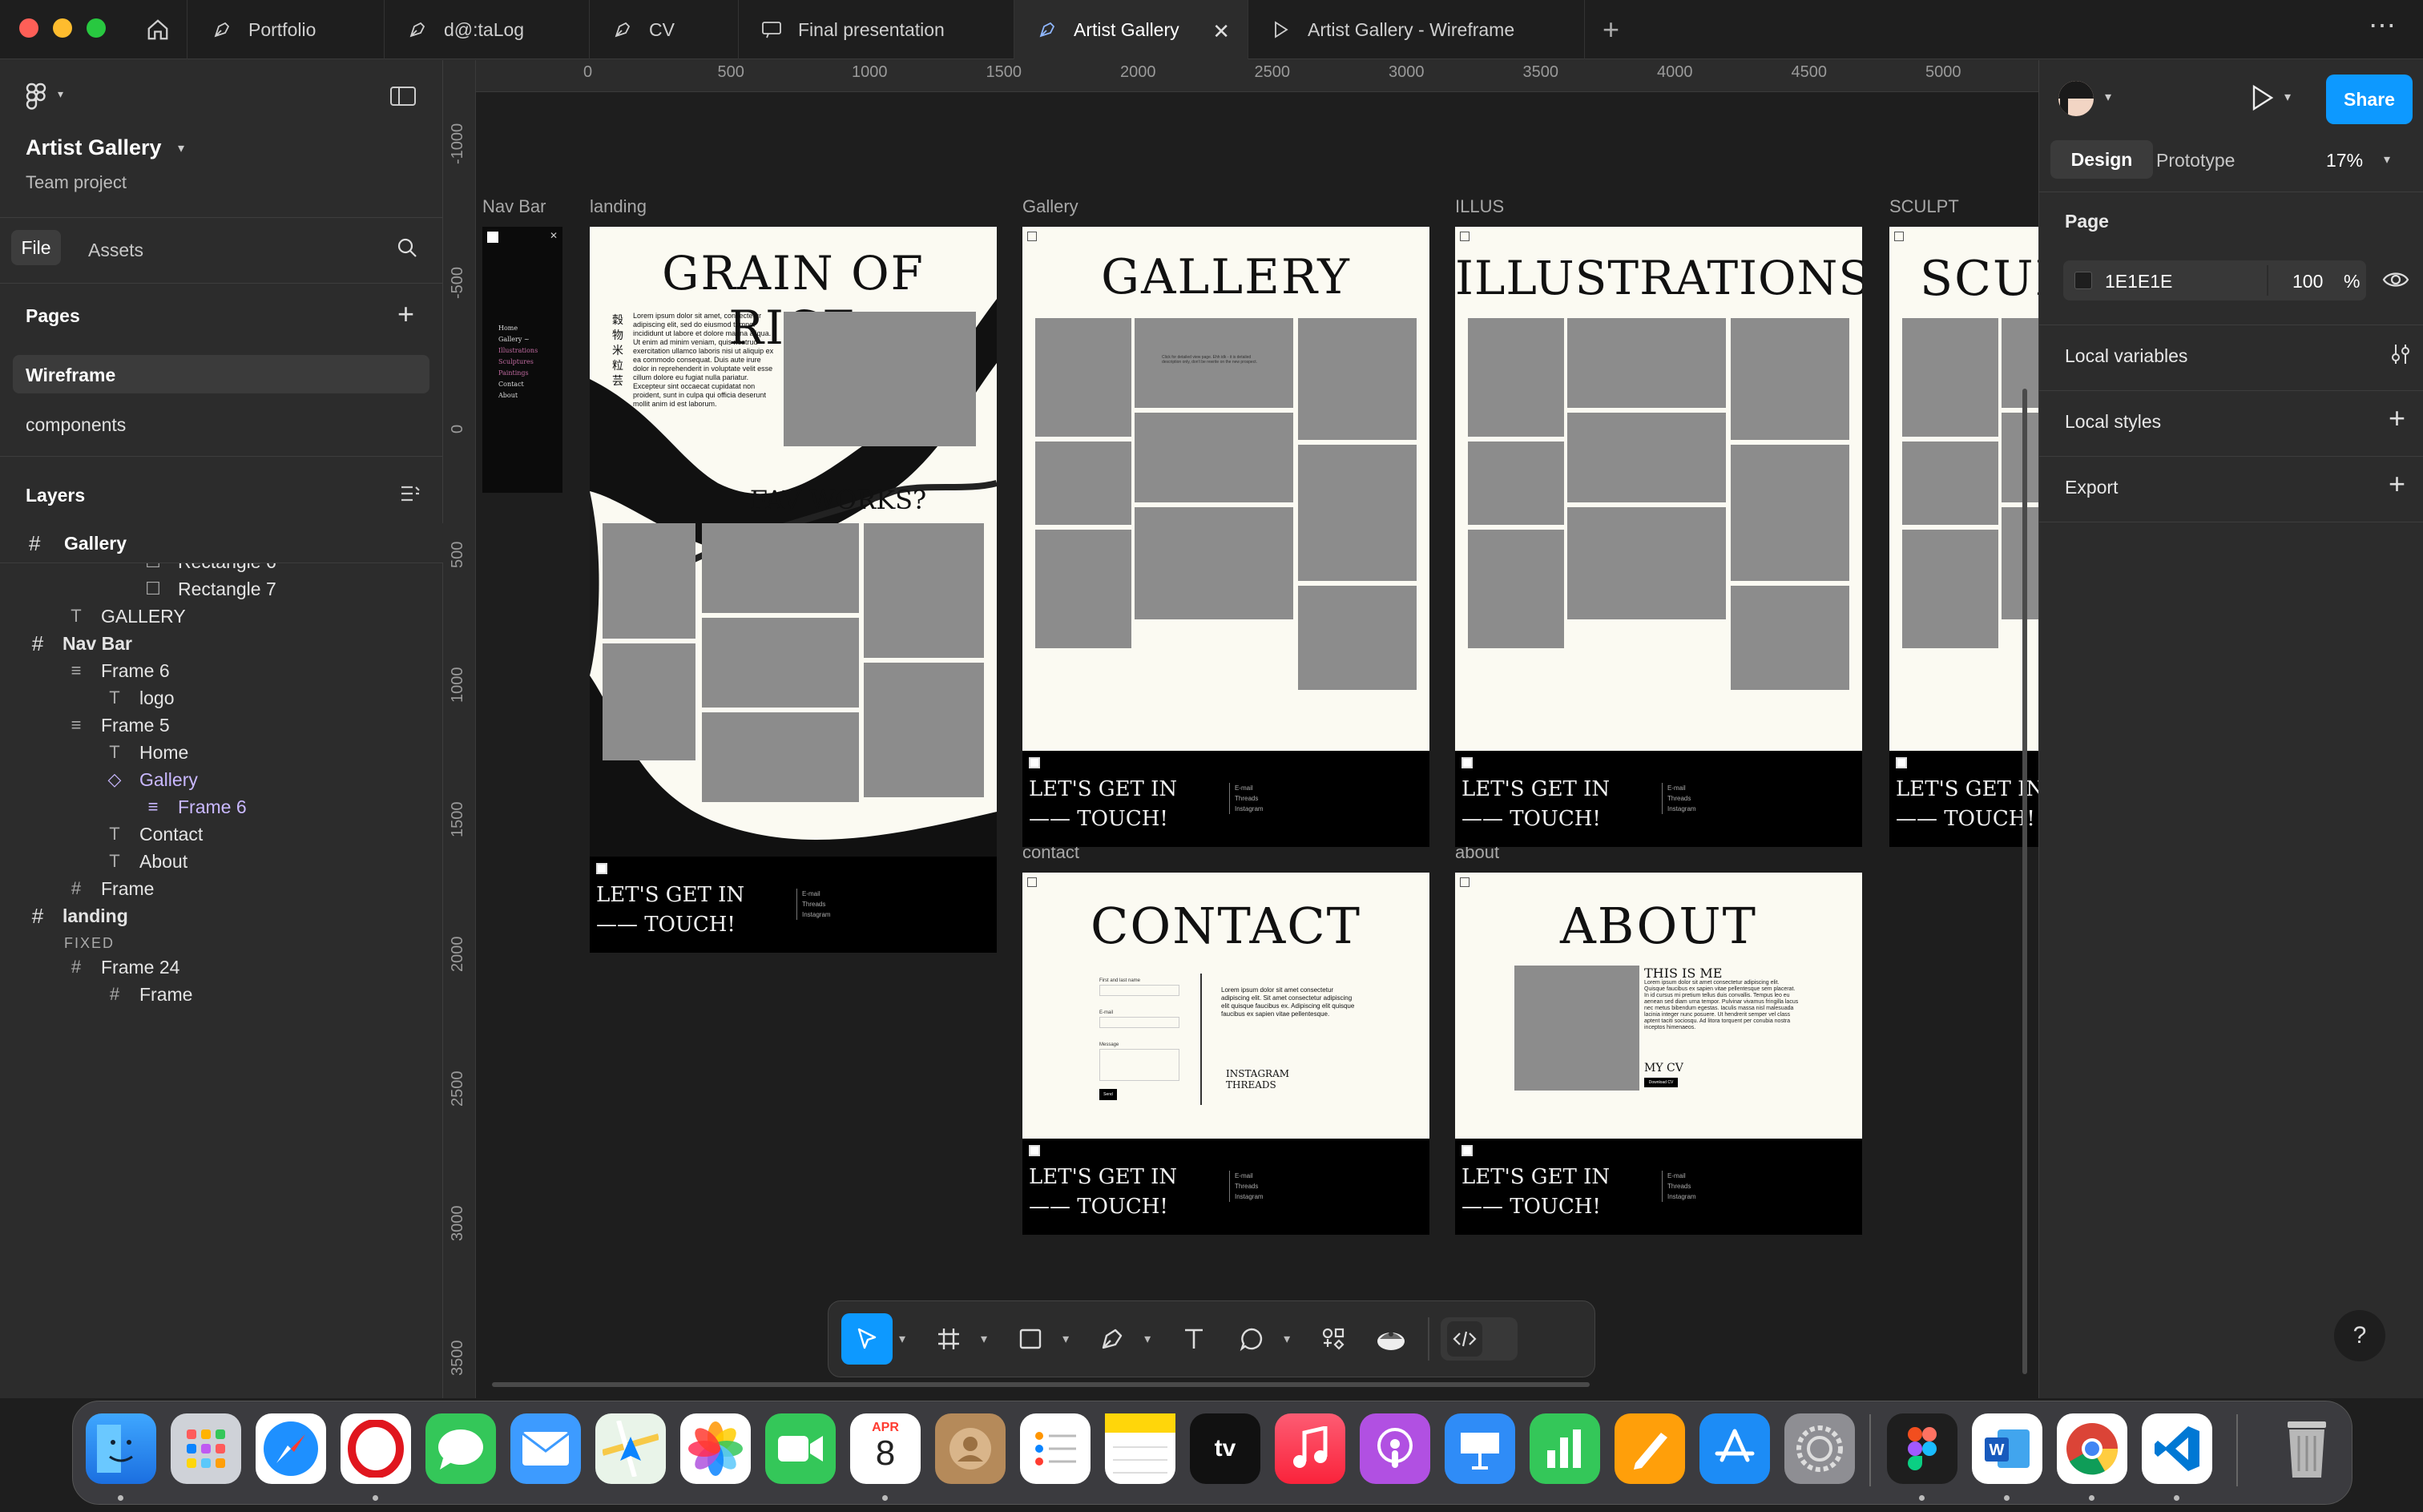 This screenshot has width=2423, height=1512. Describe the element at coordinates (403, 98) in the screenshot. I see `toggle-sidebar-icon` at that location.